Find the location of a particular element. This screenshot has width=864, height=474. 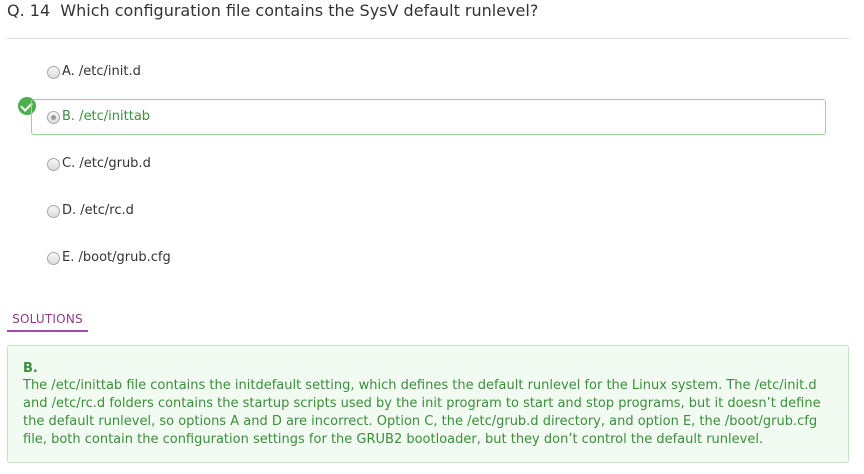

option-label: A. /etc/init.d is located at coordinates (101, 71).